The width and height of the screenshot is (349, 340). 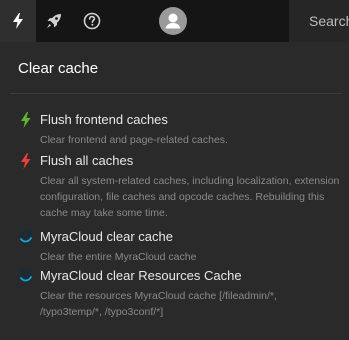 I want to click on item-description: Clear the entire MyraCloud cache, so click(x=118, y=257).